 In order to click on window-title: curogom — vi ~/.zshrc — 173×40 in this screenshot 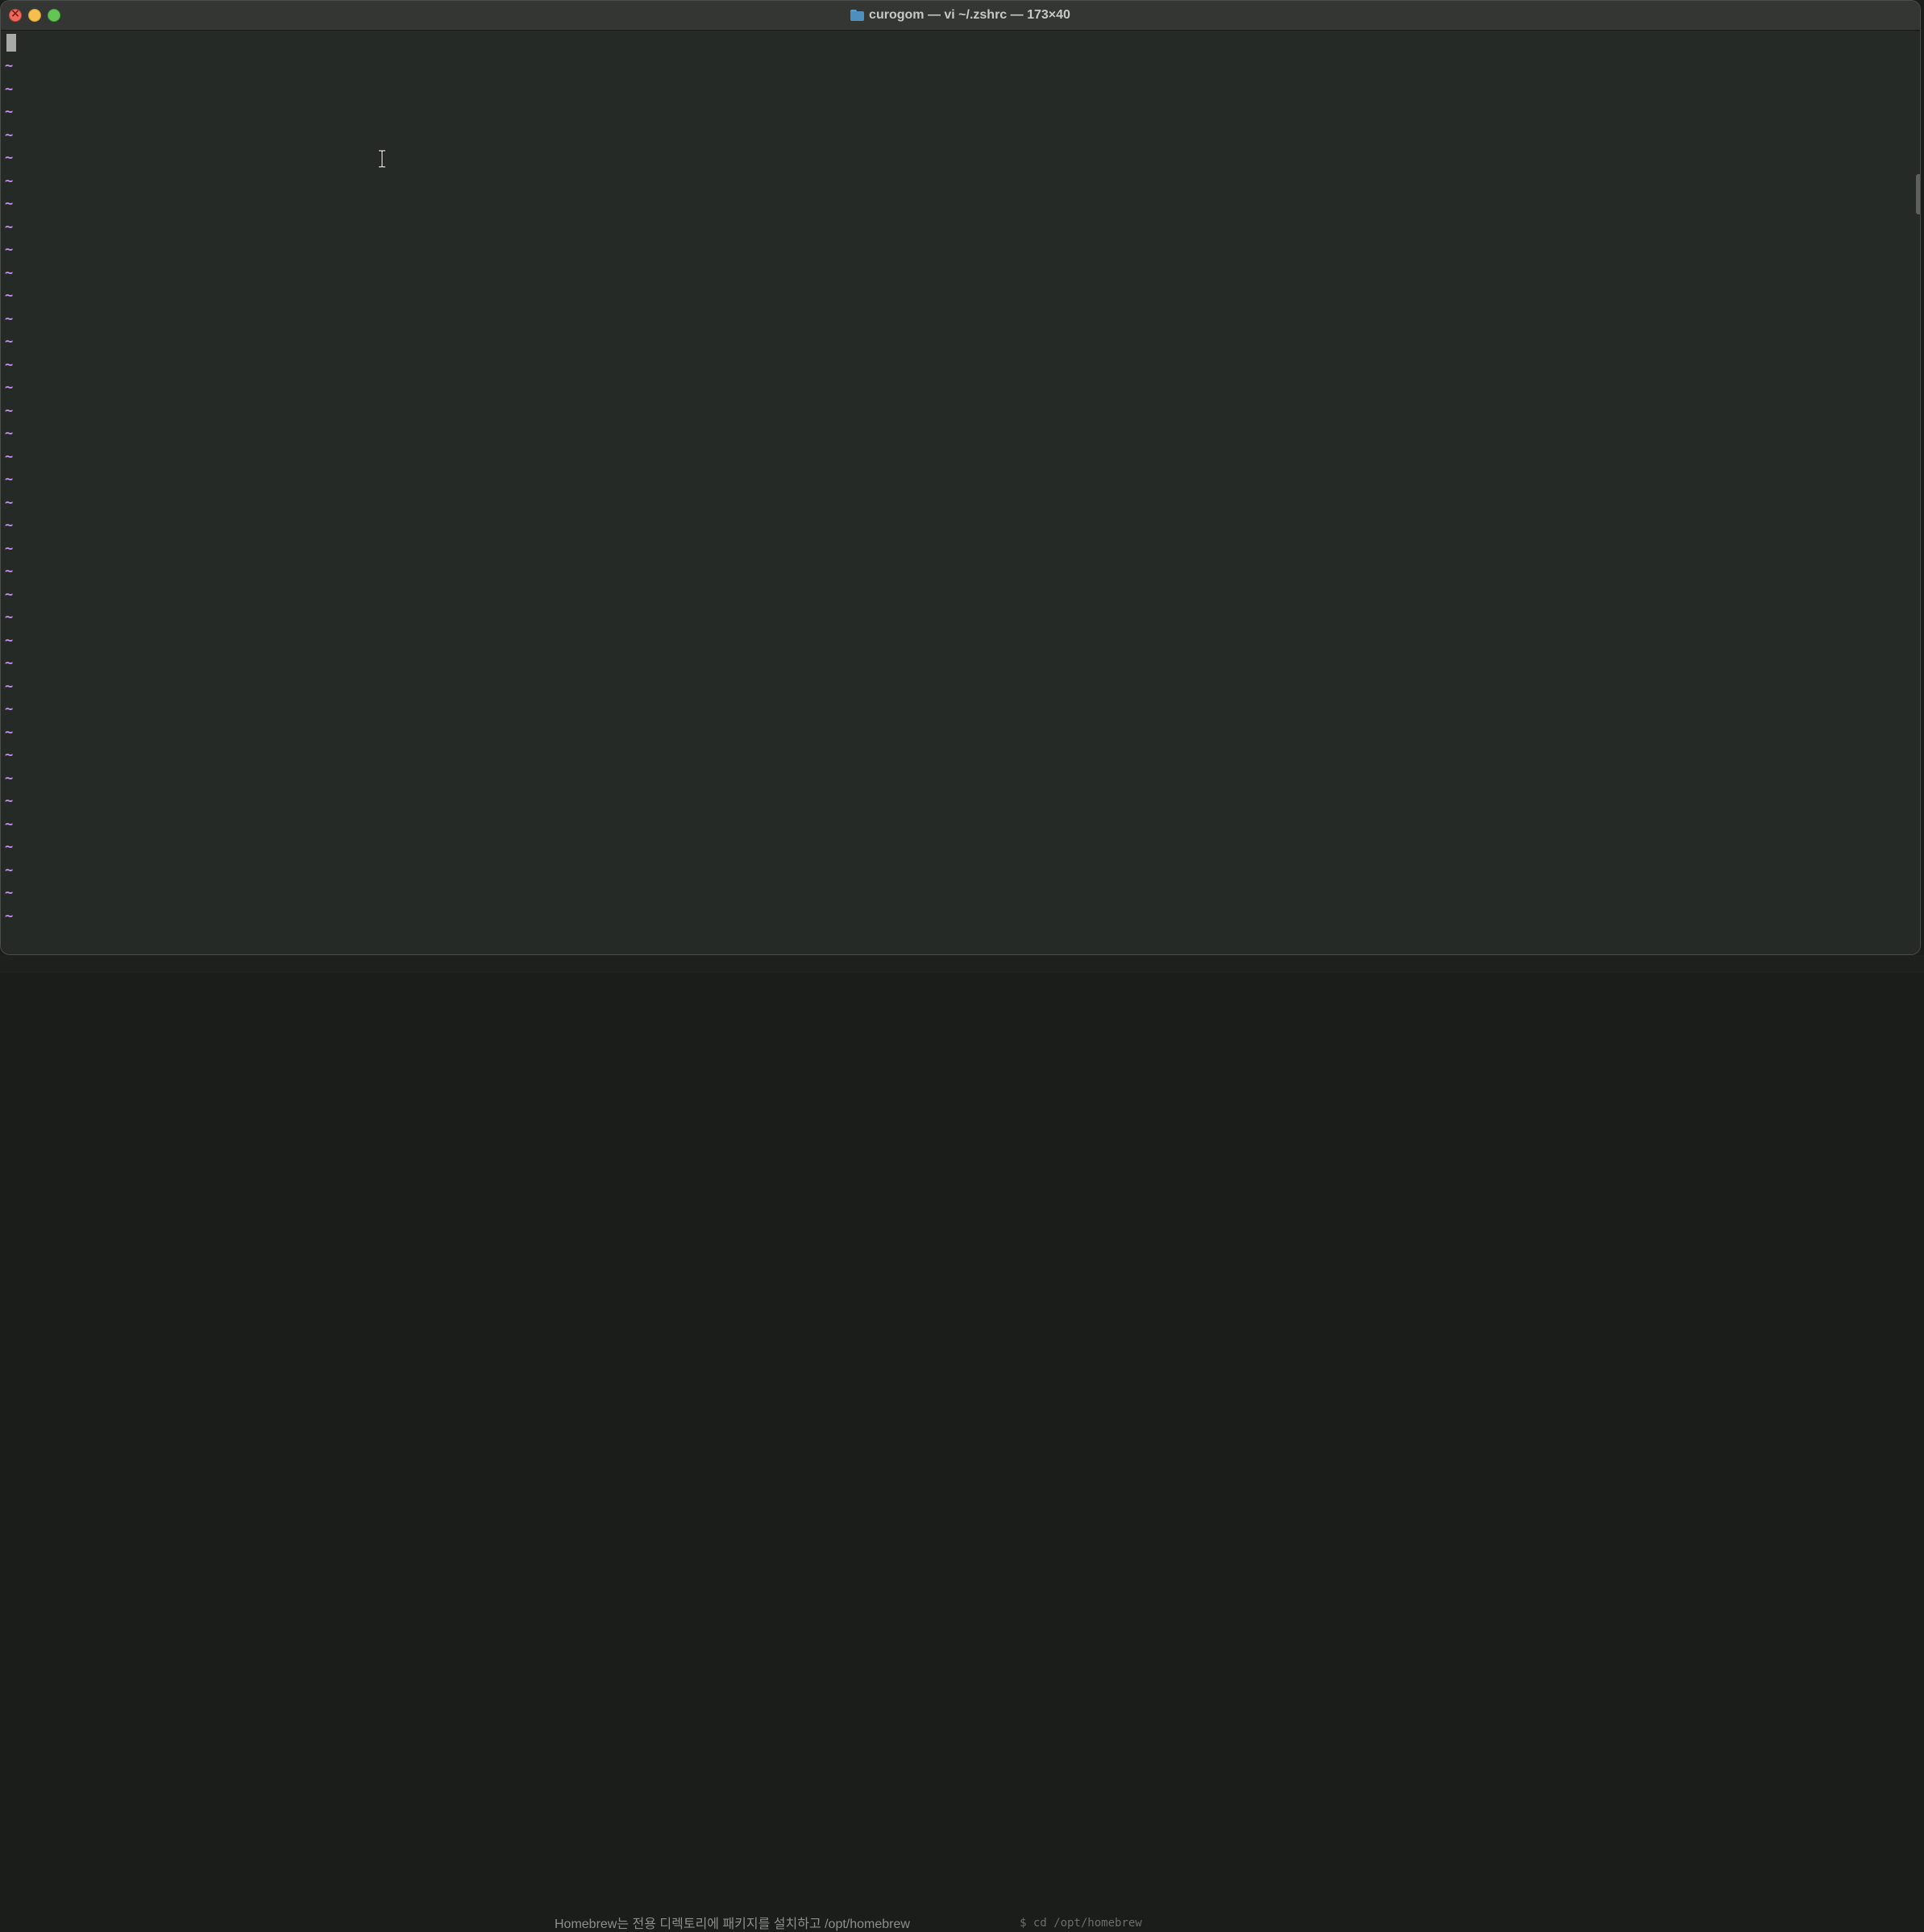, I will do `click(960, 15)`.